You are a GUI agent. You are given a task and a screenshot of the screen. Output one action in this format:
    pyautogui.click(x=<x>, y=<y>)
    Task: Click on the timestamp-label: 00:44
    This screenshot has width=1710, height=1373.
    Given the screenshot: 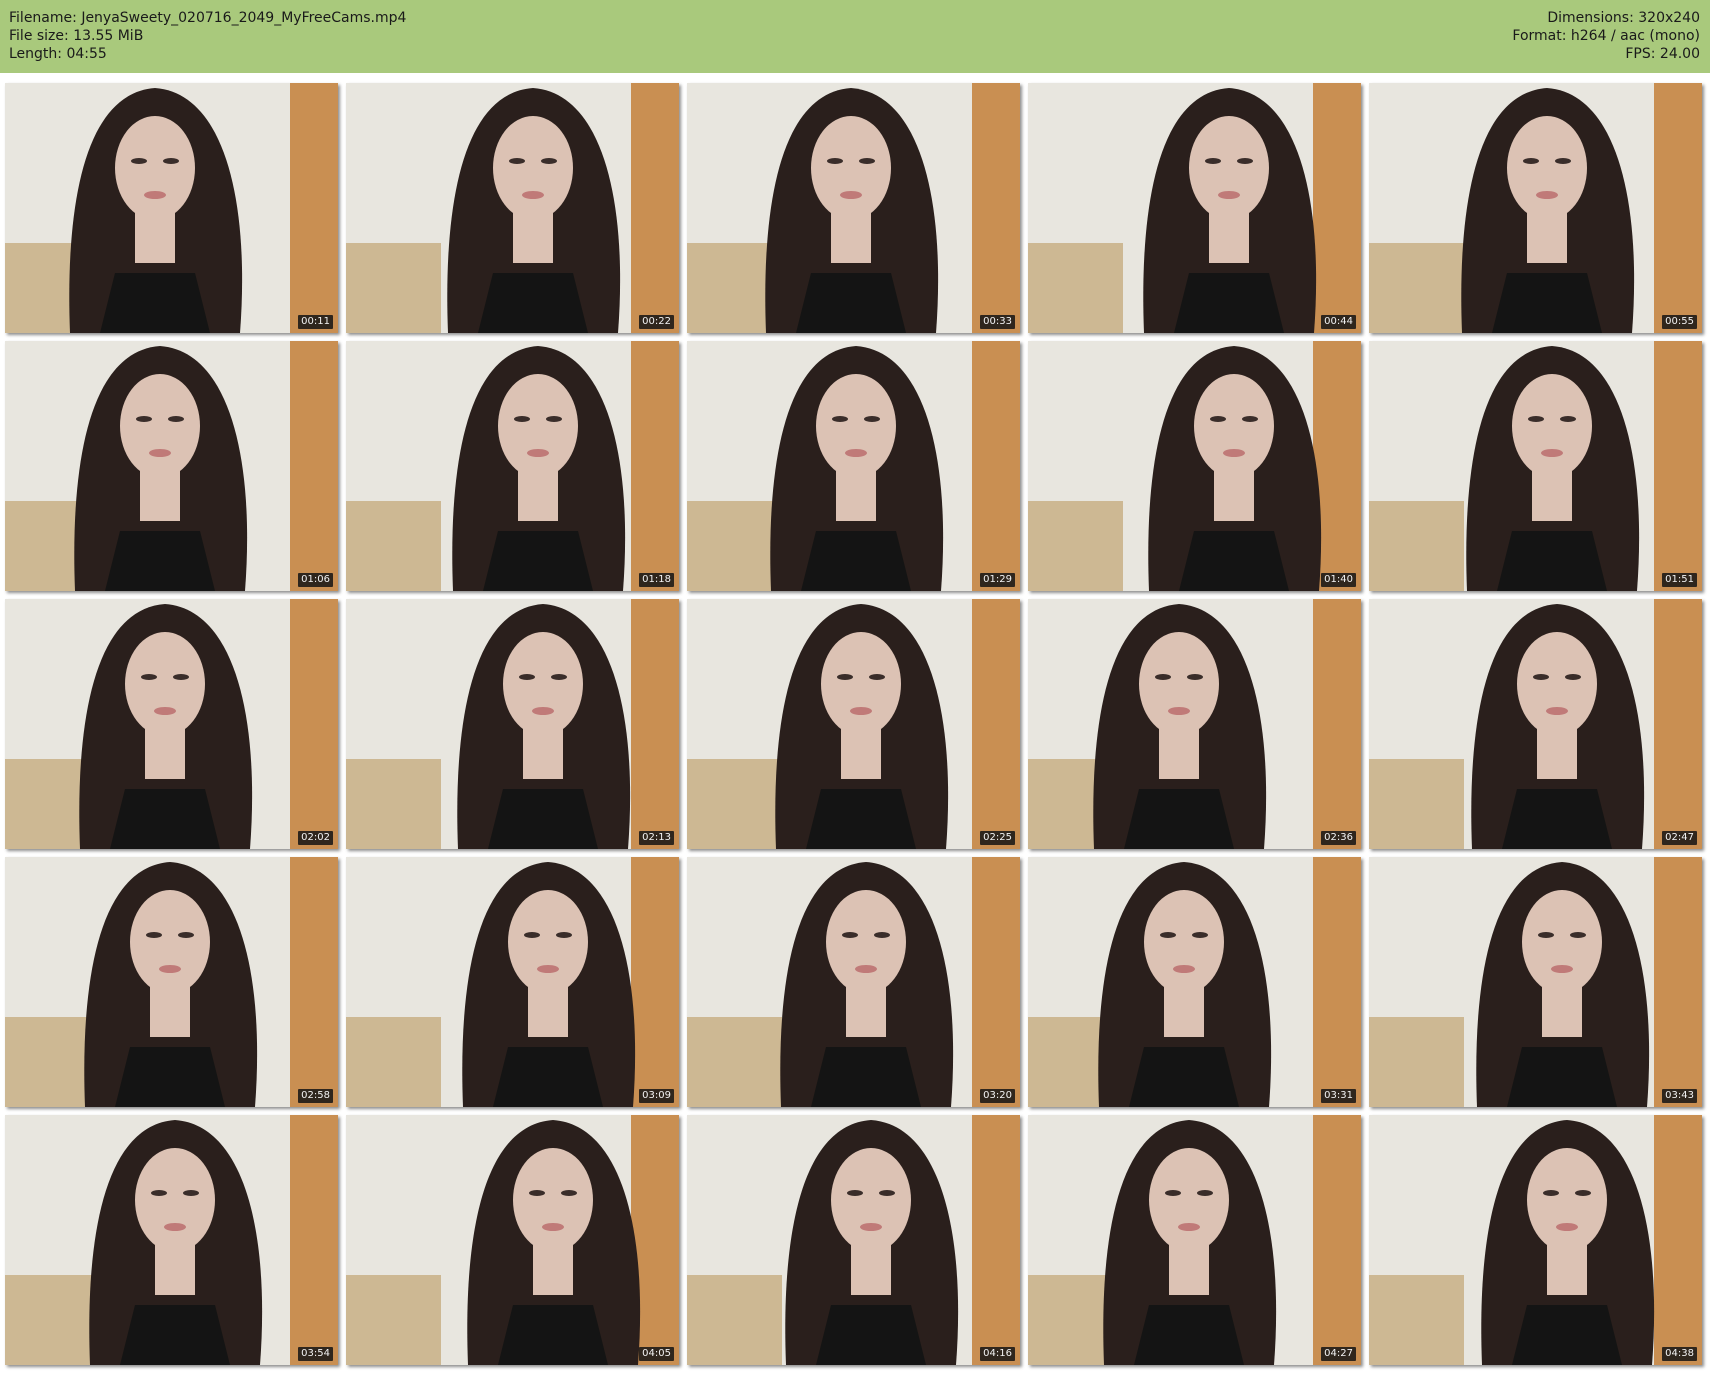 What is the action you would take?
    pyautogui.click(x=1338, y=322)
    